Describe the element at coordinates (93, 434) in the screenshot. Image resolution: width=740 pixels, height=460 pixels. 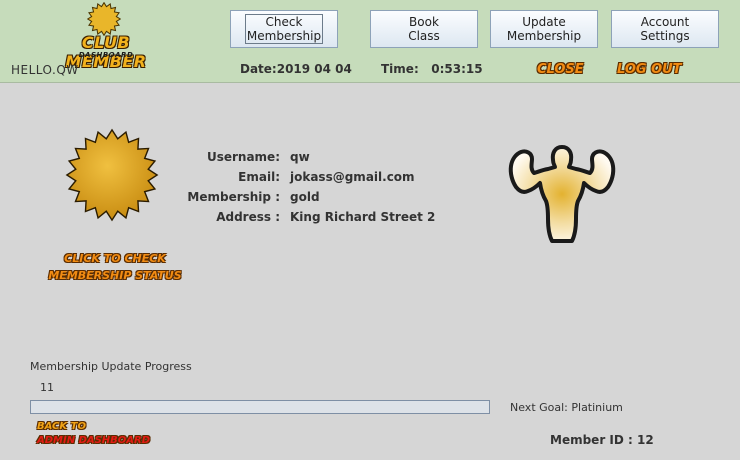
I see `back-to-admin-link: BACK TO ADMIN DASHBOARD` at that location.